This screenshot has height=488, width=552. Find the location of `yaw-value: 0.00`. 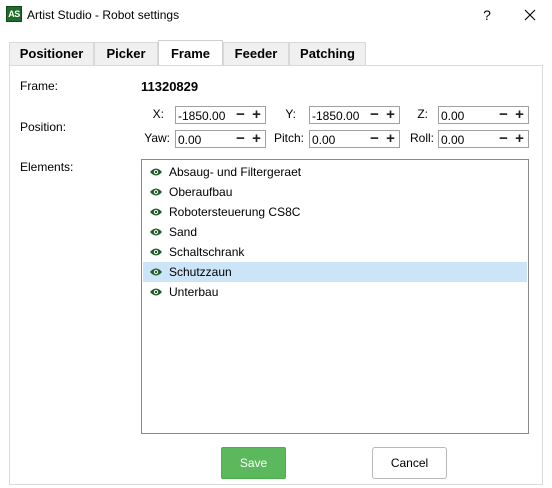

yaw-value: 0.00 is located at coordinates (190, 140).